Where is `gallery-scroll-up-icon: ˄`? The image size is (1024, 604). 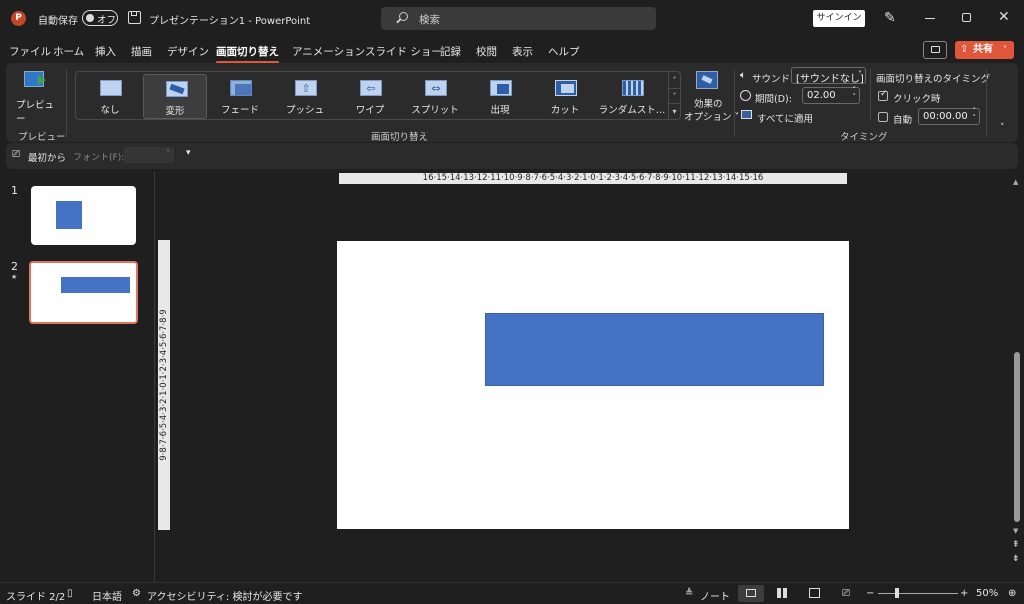
gallery-scroll-up-icon: ˄ is located at coordinates (674, 80).